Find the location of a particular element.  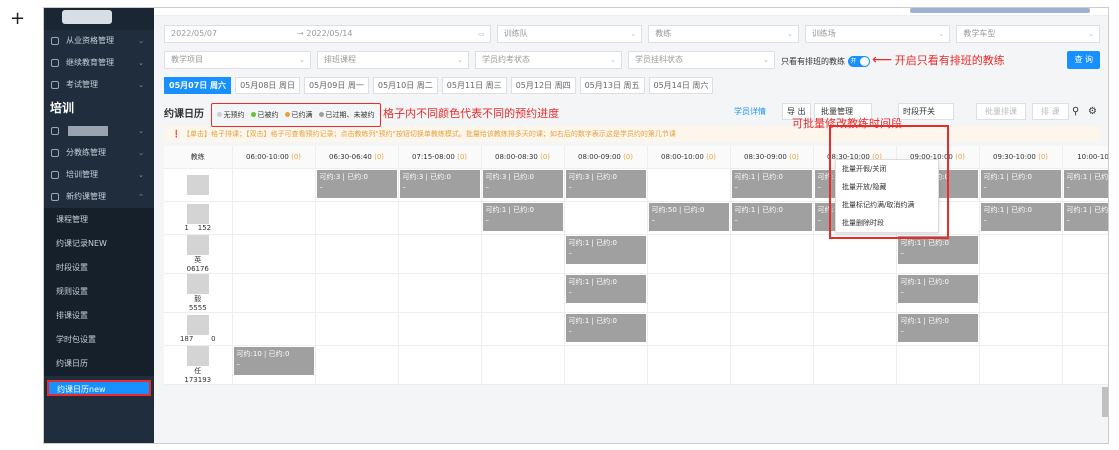

sidebar-item-2: 考试管理 ⌄ is located at coordinates (99, 85).